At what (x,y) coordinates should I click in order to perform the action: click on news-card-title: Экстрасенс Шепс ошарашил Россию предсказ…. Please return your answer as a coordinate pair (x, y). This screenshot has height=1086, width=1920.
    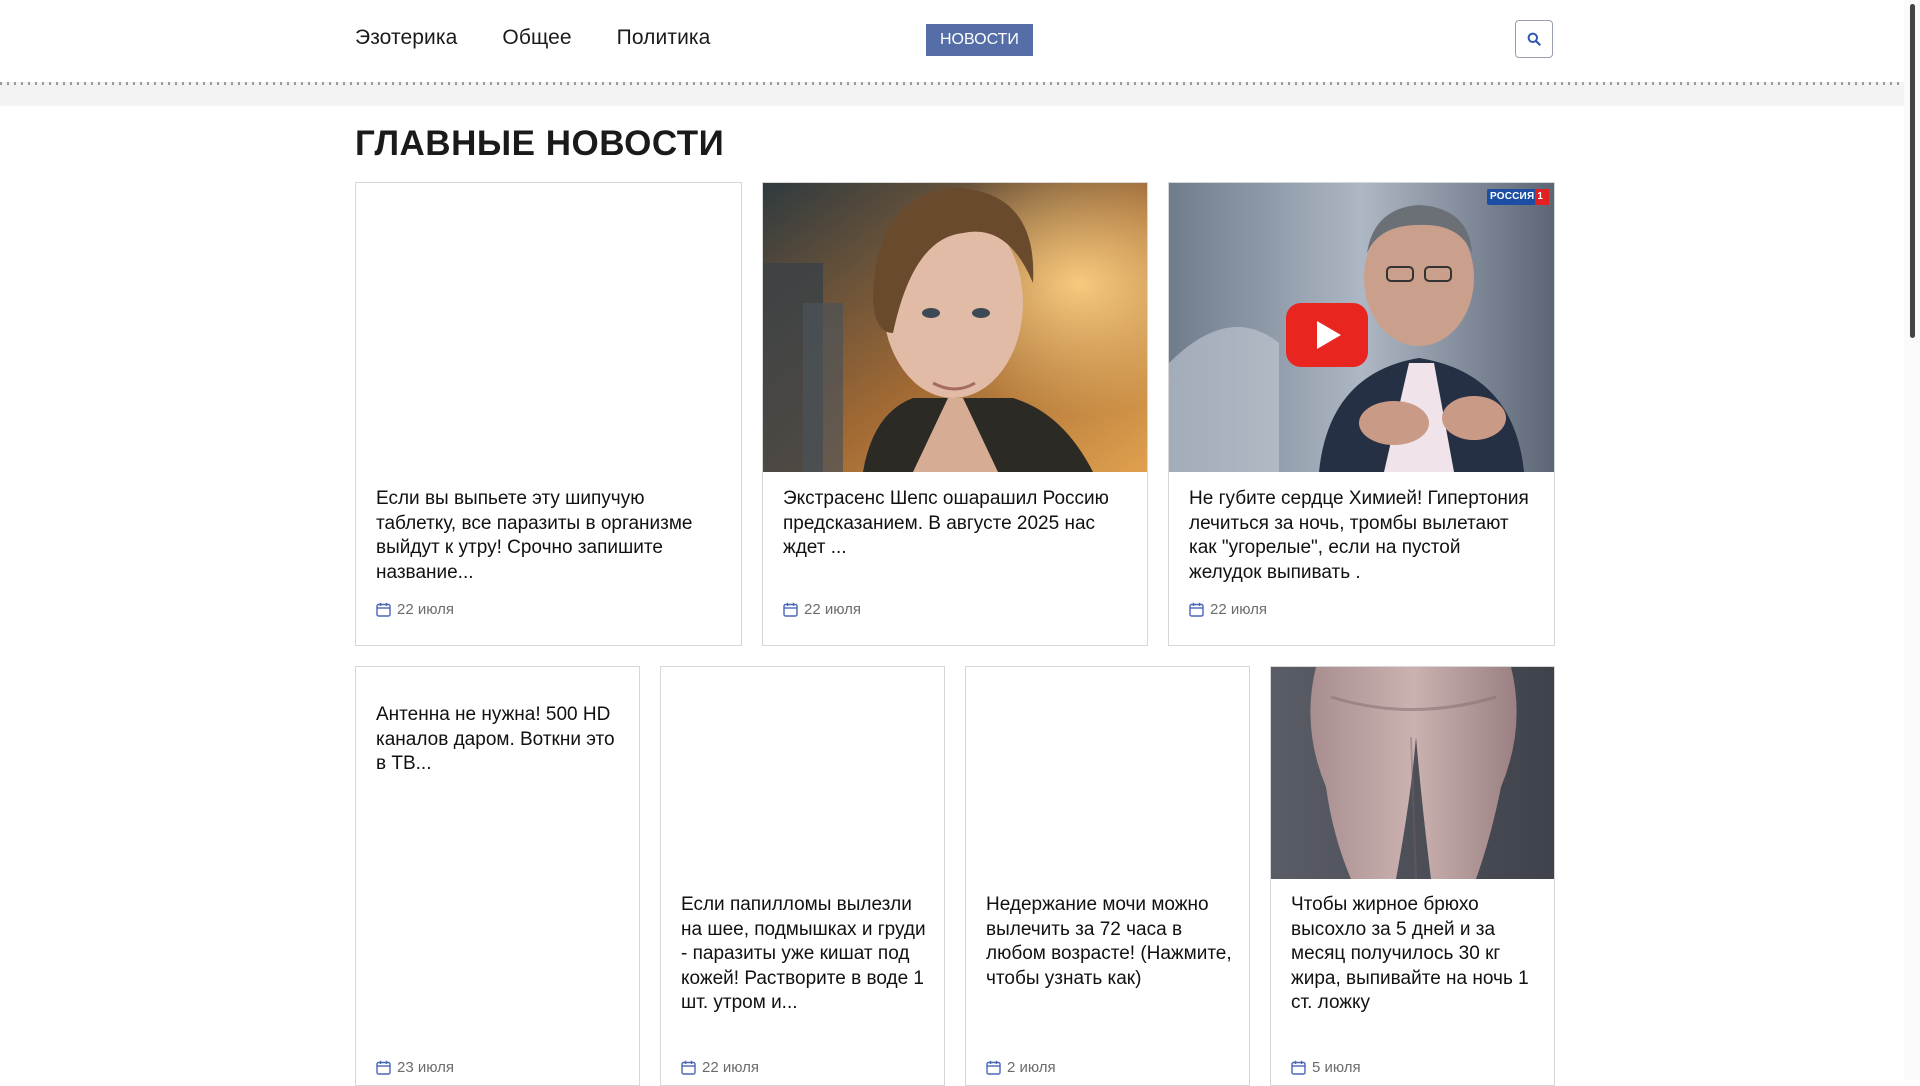
    Looking at the image, I should click on (957, 524).